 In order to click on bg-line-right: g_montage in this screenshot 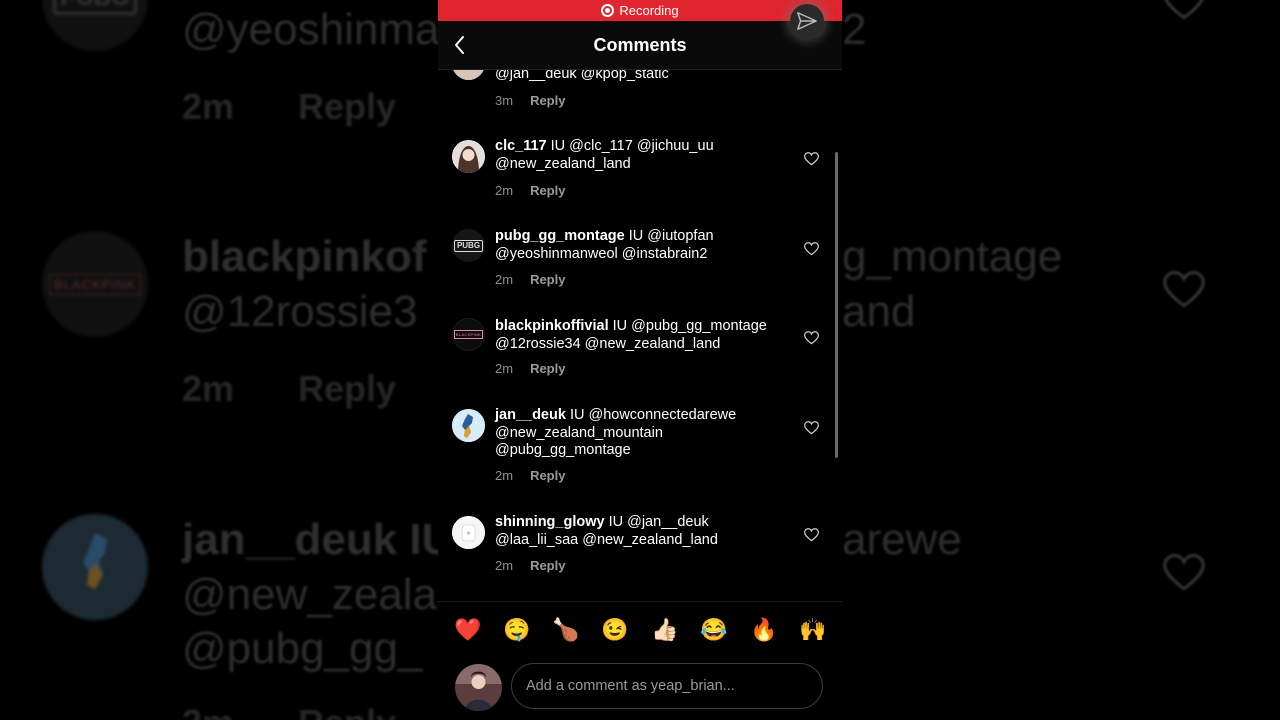, I will do `click(952, 256)`.